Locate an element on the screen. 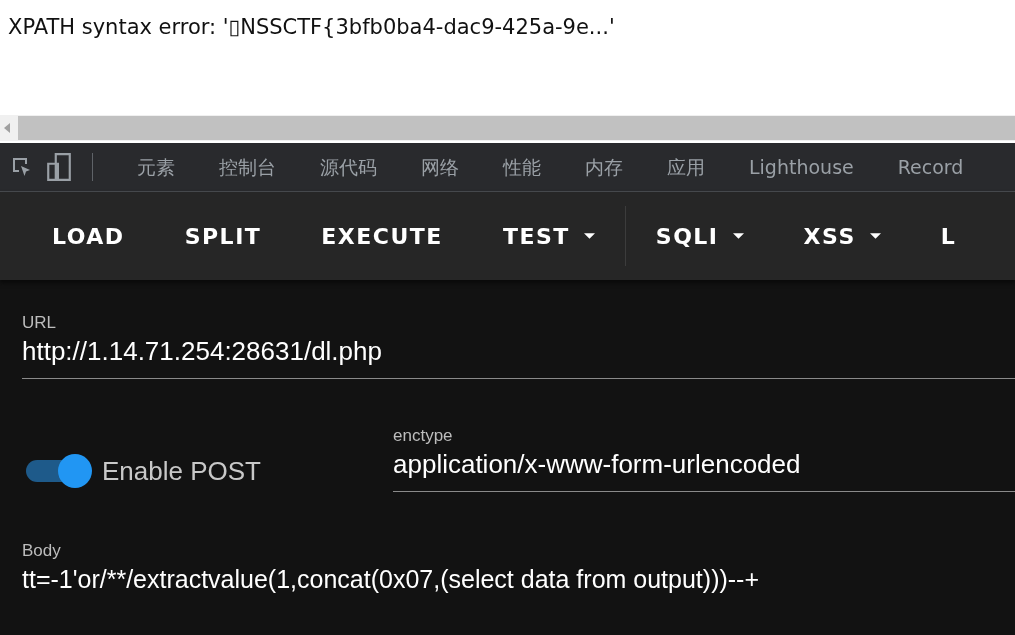  devtools-tab: 性能 is located at coordinates (522, 167).